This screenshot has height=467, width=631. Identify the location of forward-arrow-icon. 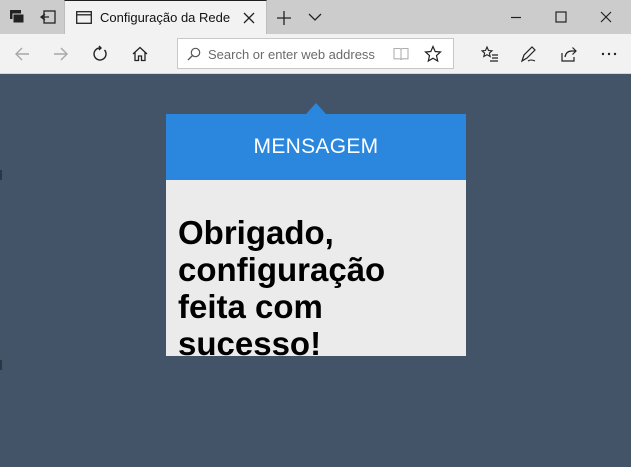
(61, 54).